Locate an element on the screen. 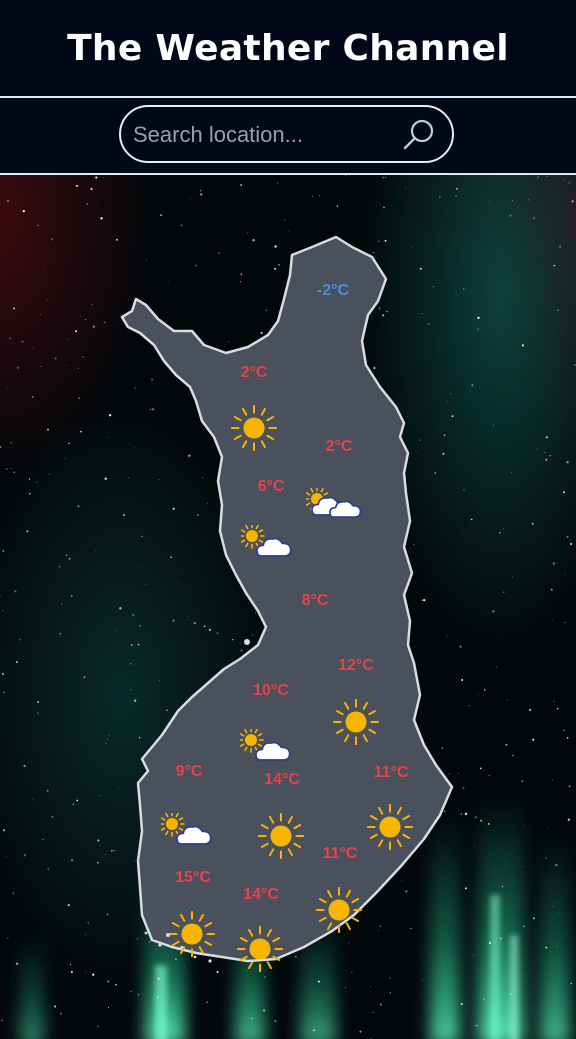 This screenshot has width=576, height=1039. temperature-label: 6°C is located at coordinates (271, 486).